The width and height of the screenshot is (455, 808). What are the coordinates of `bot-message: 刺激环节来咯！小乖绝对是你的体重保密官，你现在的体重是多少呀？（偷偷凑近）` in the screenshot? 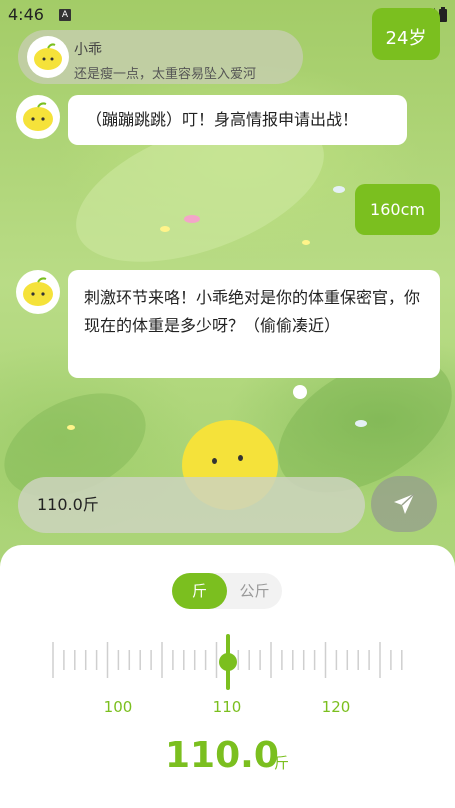 It's located at (254, 324).